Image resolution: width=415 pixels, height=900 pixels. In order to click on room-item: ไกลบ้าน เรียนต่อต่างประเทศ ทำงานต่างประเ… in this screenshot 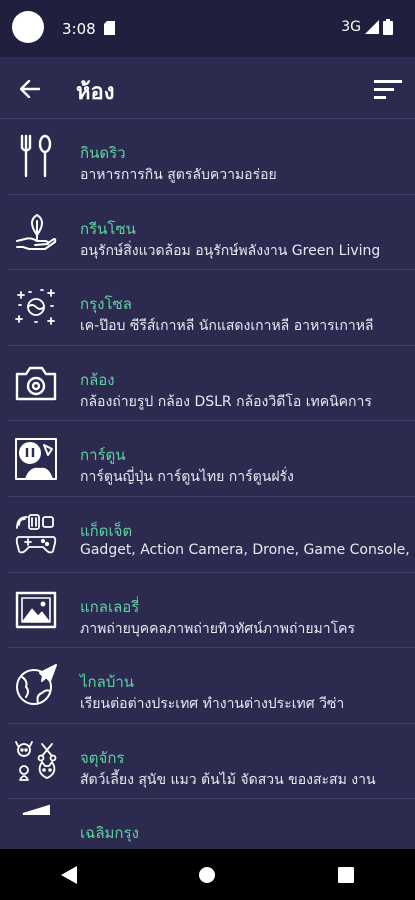, I will do `click(211, 686)`.